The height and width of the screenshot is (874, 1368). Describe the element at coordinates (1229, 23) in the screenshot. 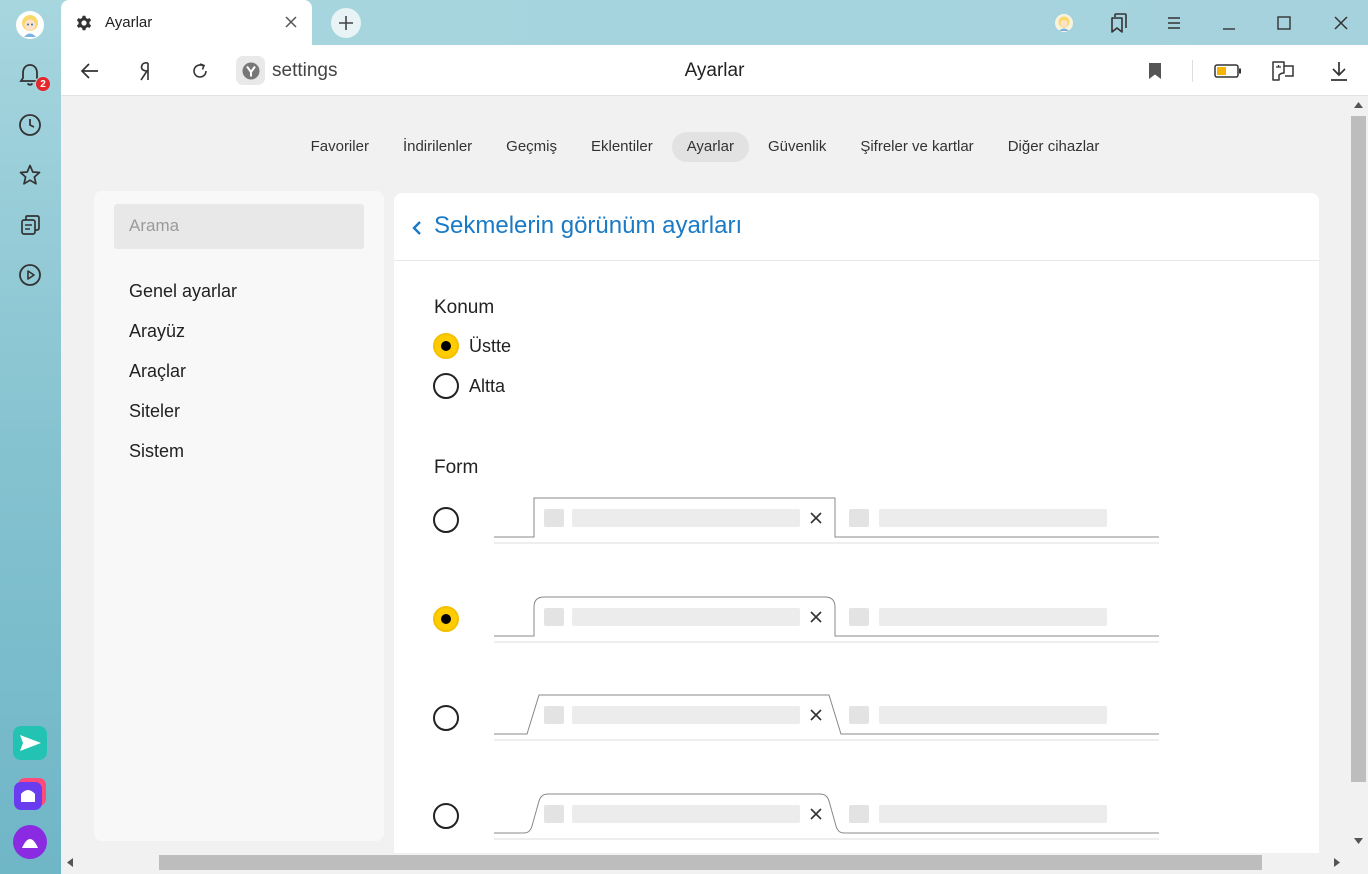

I see `minimize-button` at that location.